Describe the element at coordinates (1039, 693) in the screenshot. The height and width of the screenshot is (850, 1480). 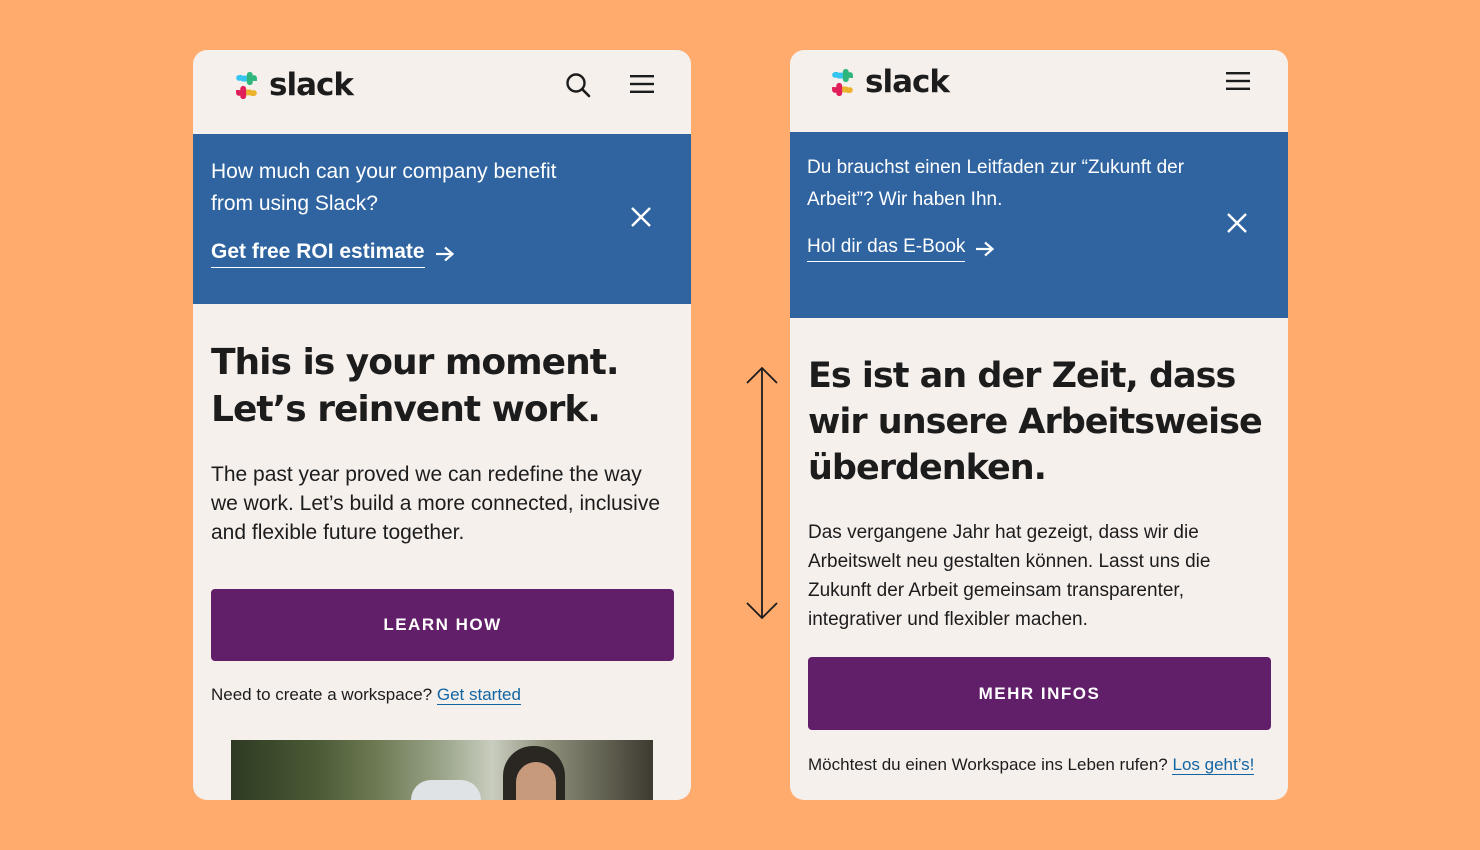
I see `mehr-infos-button: MEHR INFOS` at that location.